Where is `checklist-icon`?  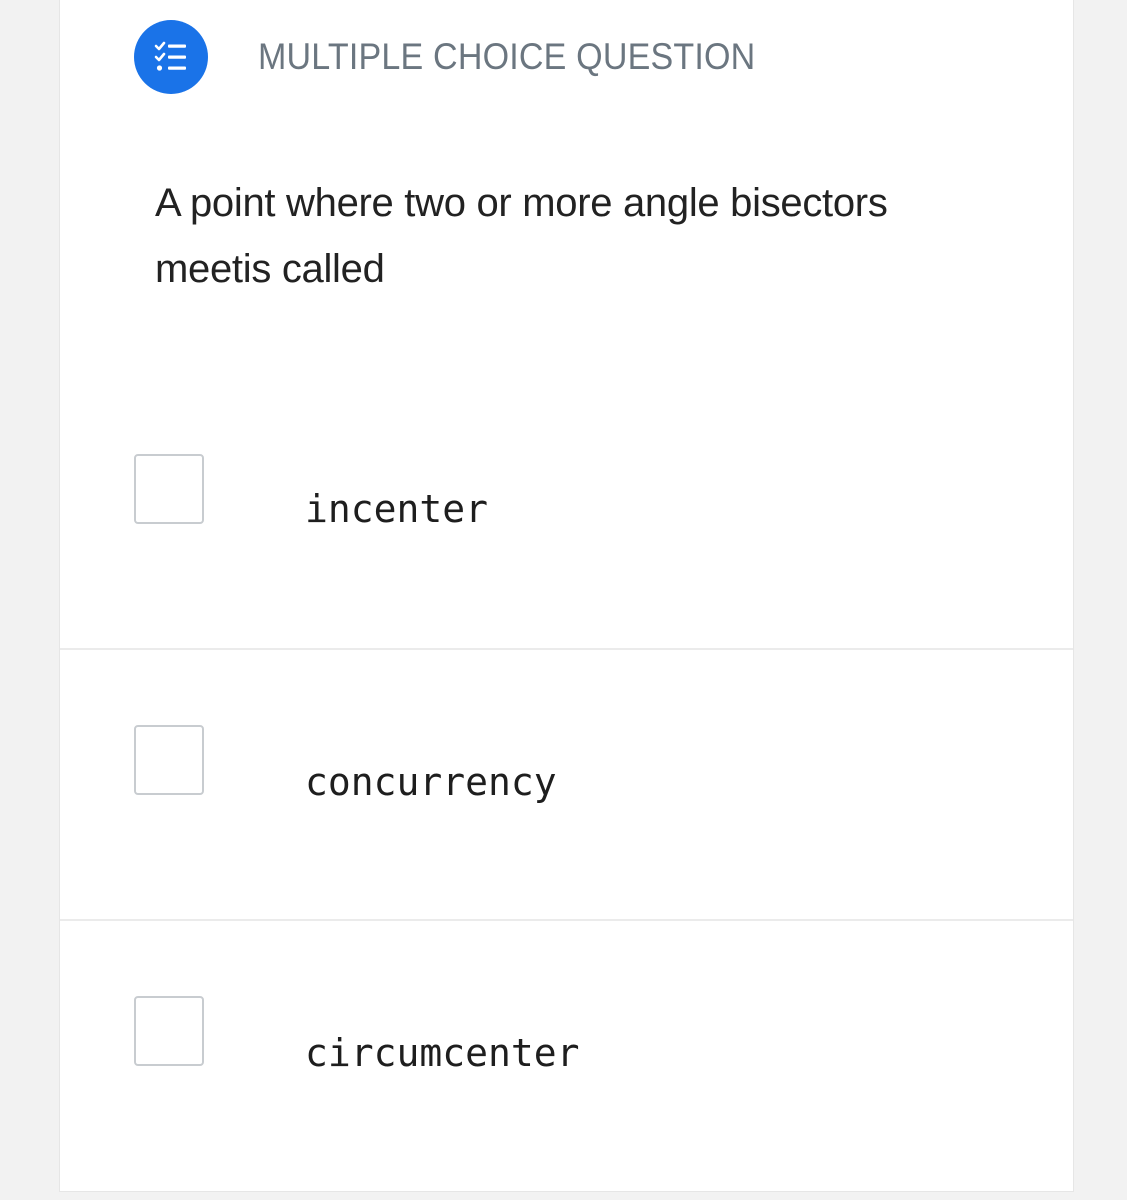 checklist-icon is located at coordinates (171, 57).